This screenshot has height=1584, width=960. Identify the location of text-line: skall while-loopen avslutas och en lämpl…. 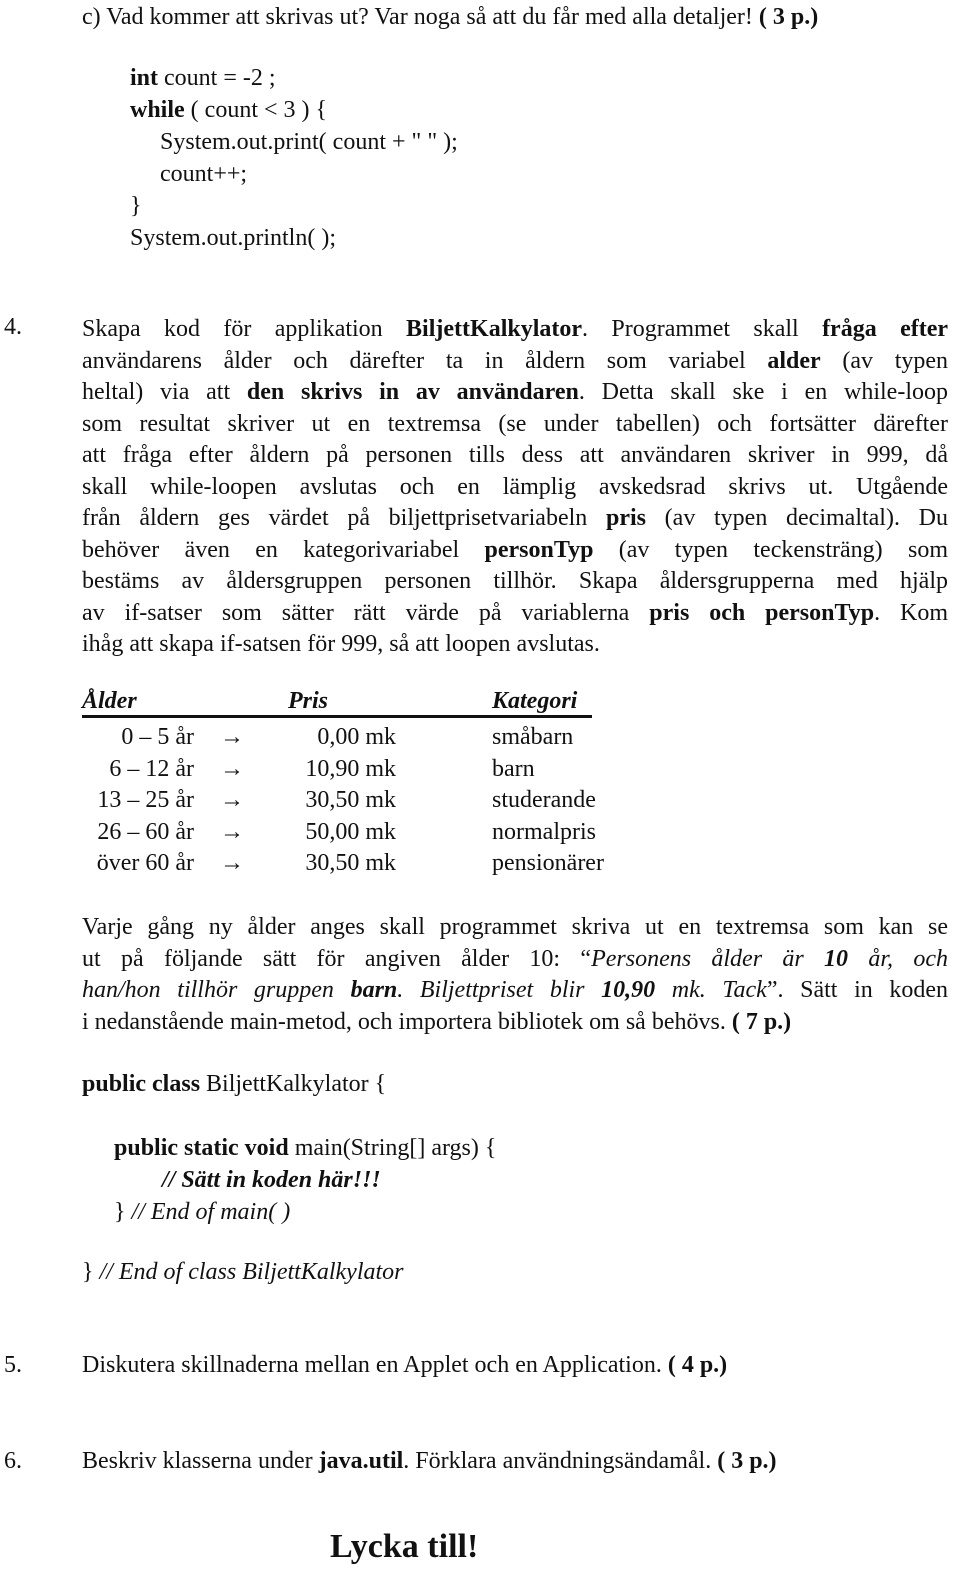
(515, 486).